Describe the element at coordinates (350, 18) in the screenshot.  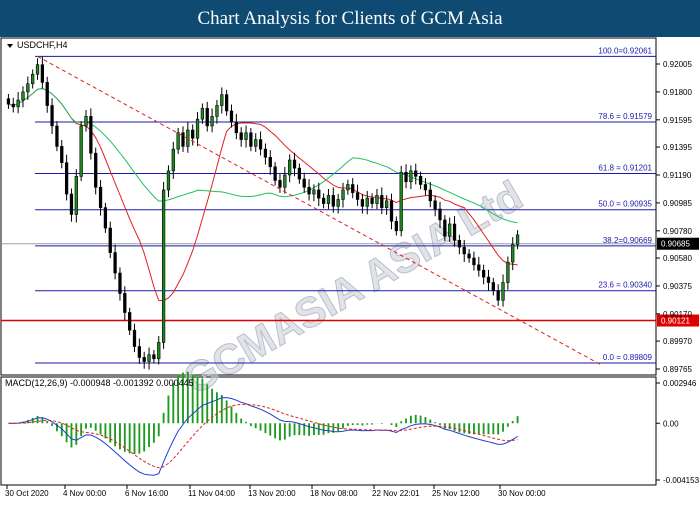
I see `chart-header: Chart Analysis for Clients of GCM Asia` at that location.